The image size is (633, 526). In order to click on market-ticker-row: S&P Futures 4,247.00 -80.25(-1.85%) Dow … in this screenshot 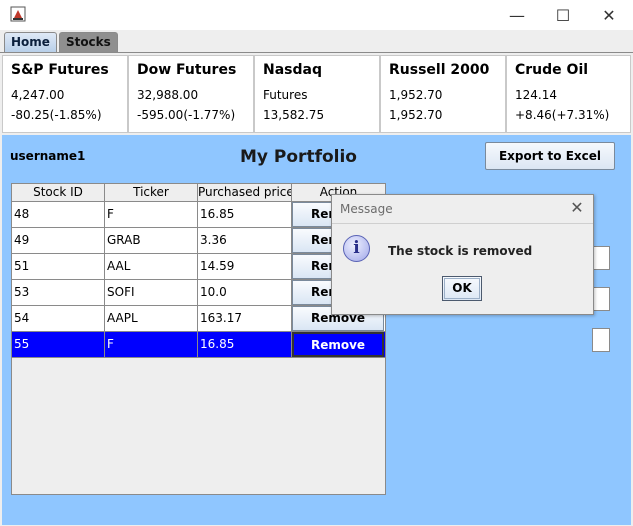, I will do `click(316, 94)`.